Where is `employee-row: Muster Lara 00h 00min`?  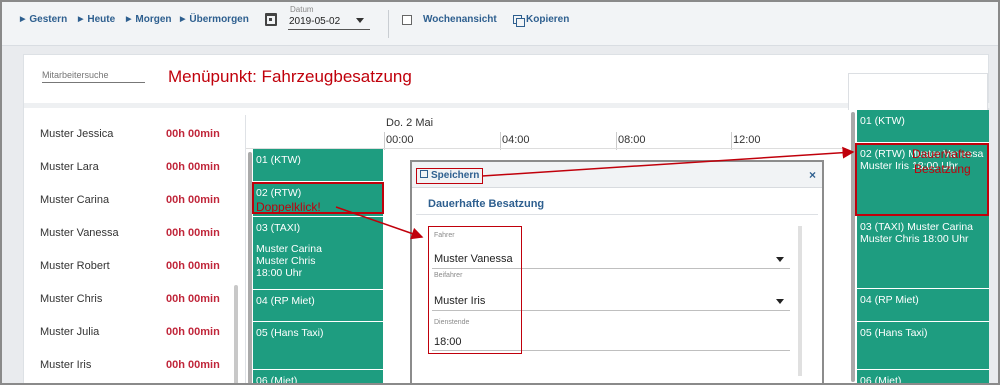 employee-row: Muster Lara 00h 00min is located at coordinates (140, 177).